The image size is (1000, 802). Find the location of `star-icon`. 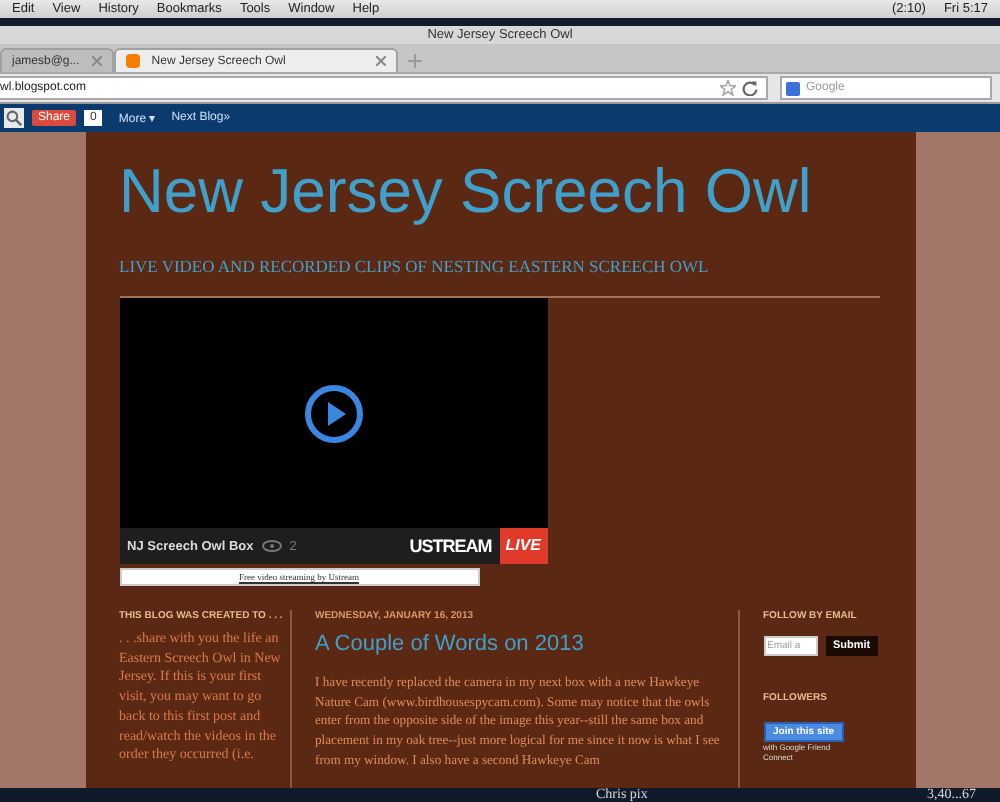

star-icon is located at coordinates (728, 88).